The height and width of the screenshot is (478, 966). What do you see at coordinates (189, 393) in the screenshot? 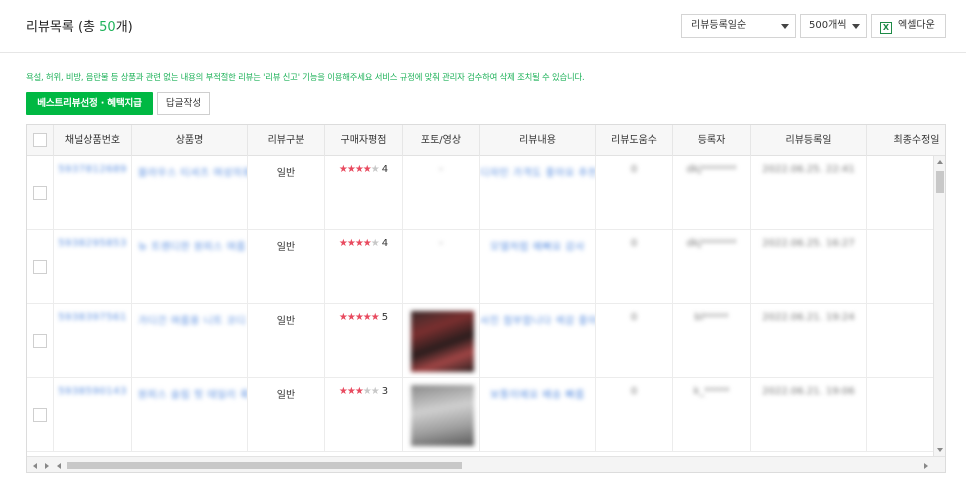
I see `product-name-text: 원피스 슬림 핏 데일리 룩` at bounding box center [189, 393].